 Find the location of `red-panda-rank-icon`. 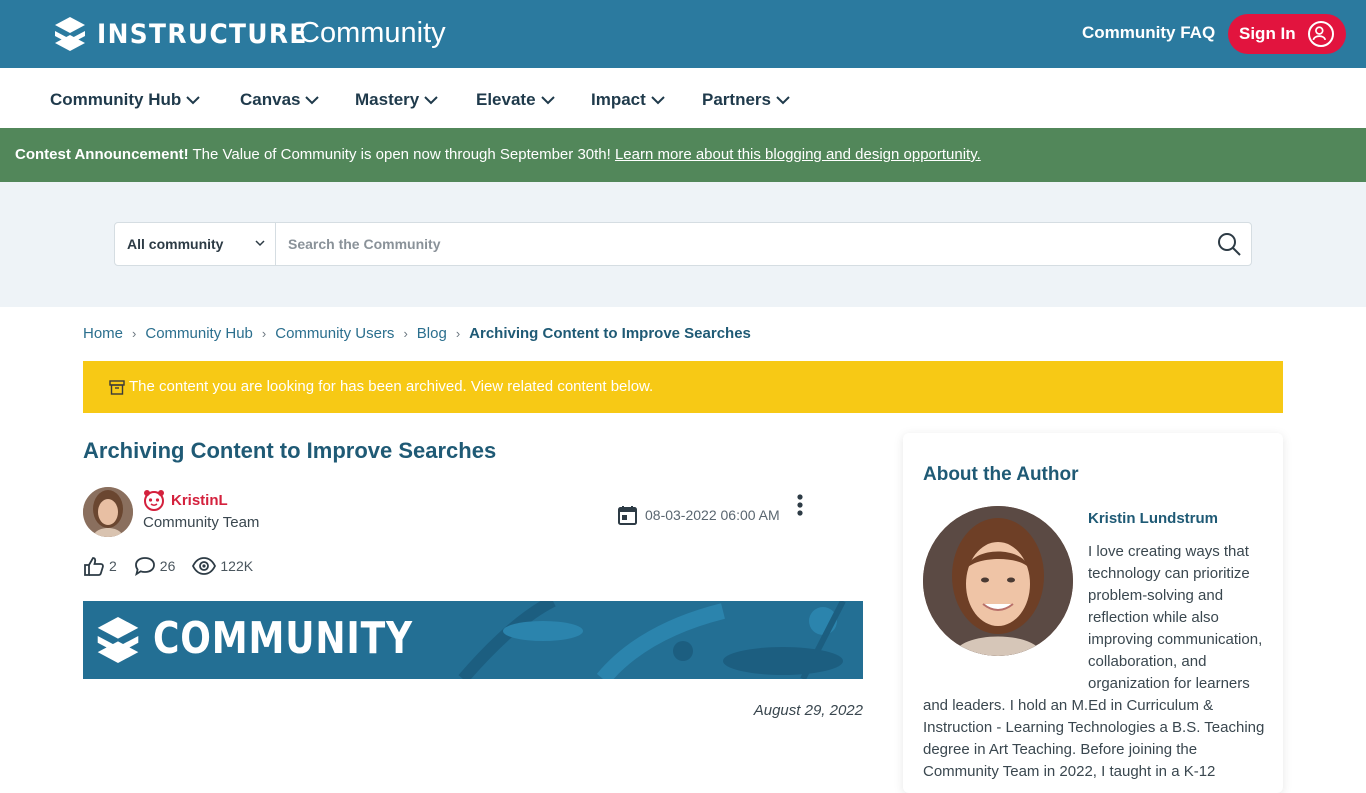

red-panda-rank-icon is located at coordinates (154, 500).